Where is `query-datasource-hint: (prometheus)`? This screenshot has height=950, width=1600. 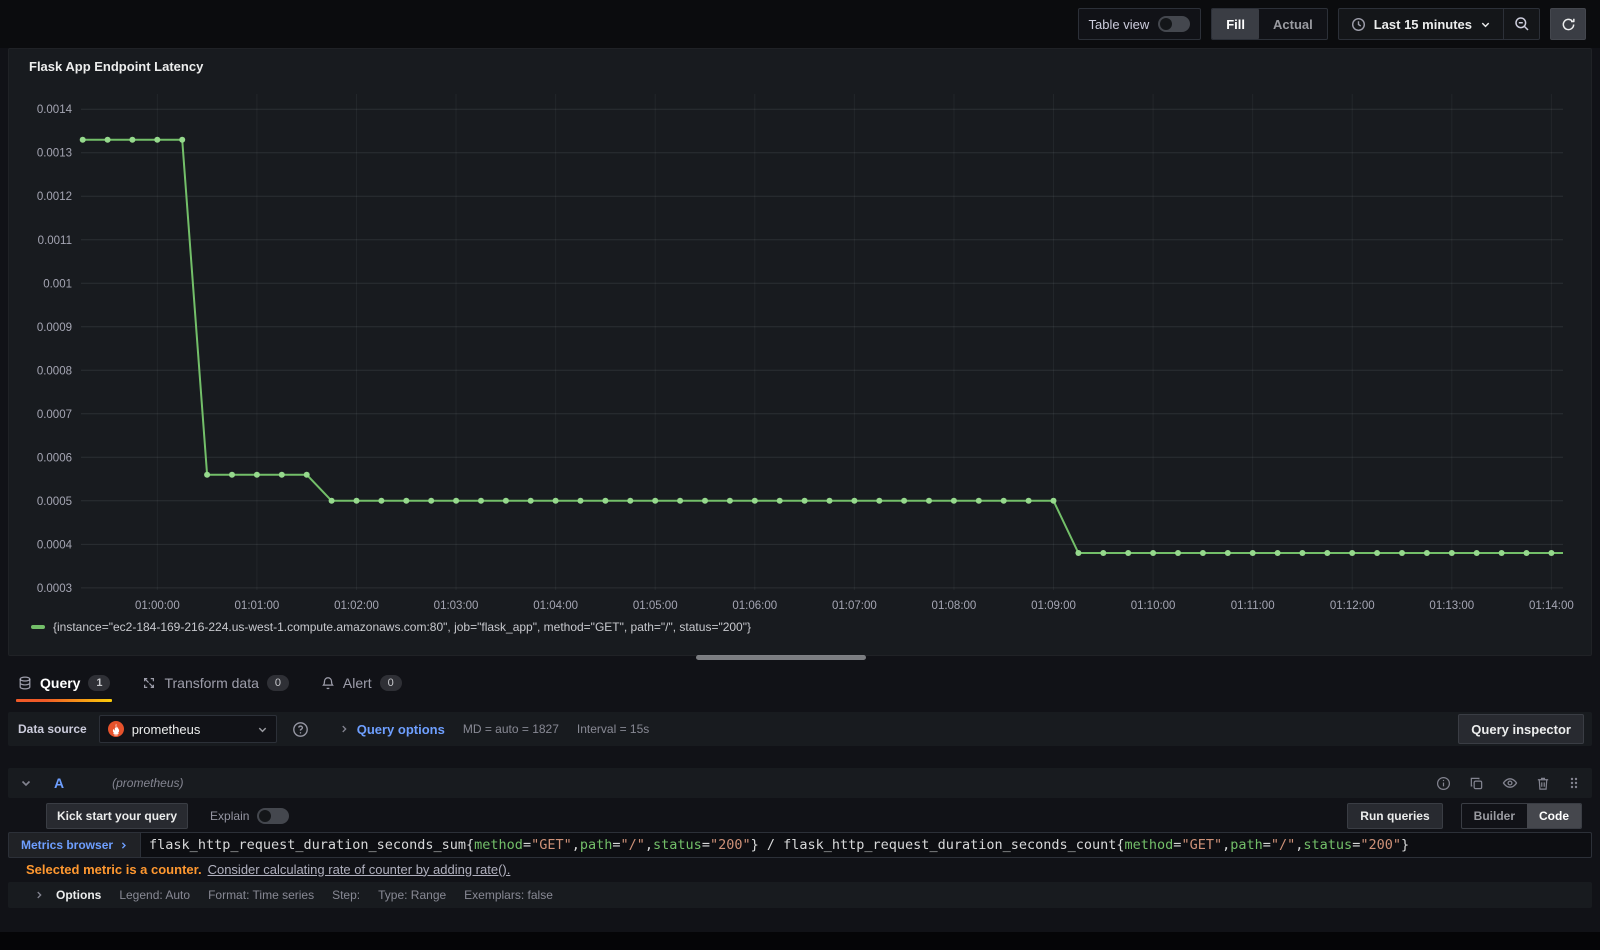 query-datasource-hint: (prometheus) is located at coordinates (148, 783).